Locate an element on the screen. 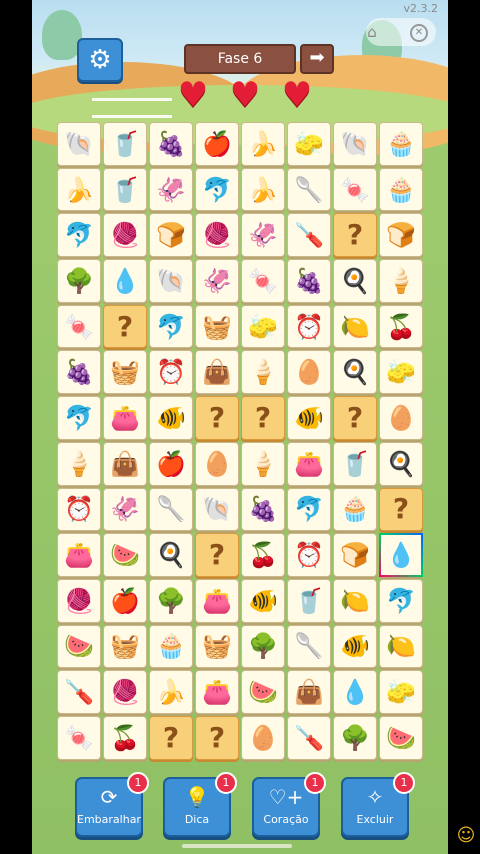 Image resolution: width=480 pixels, height=854 pixels. next-level-button: ➡ is located at coordinates (317, 59).